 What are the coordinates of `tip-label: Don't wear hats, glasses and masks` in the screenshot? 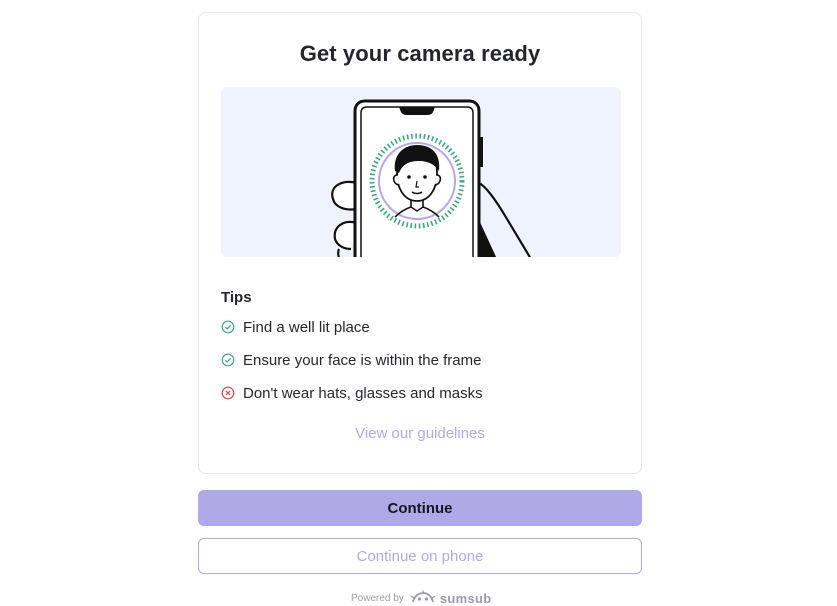 It's located at (363, 393).